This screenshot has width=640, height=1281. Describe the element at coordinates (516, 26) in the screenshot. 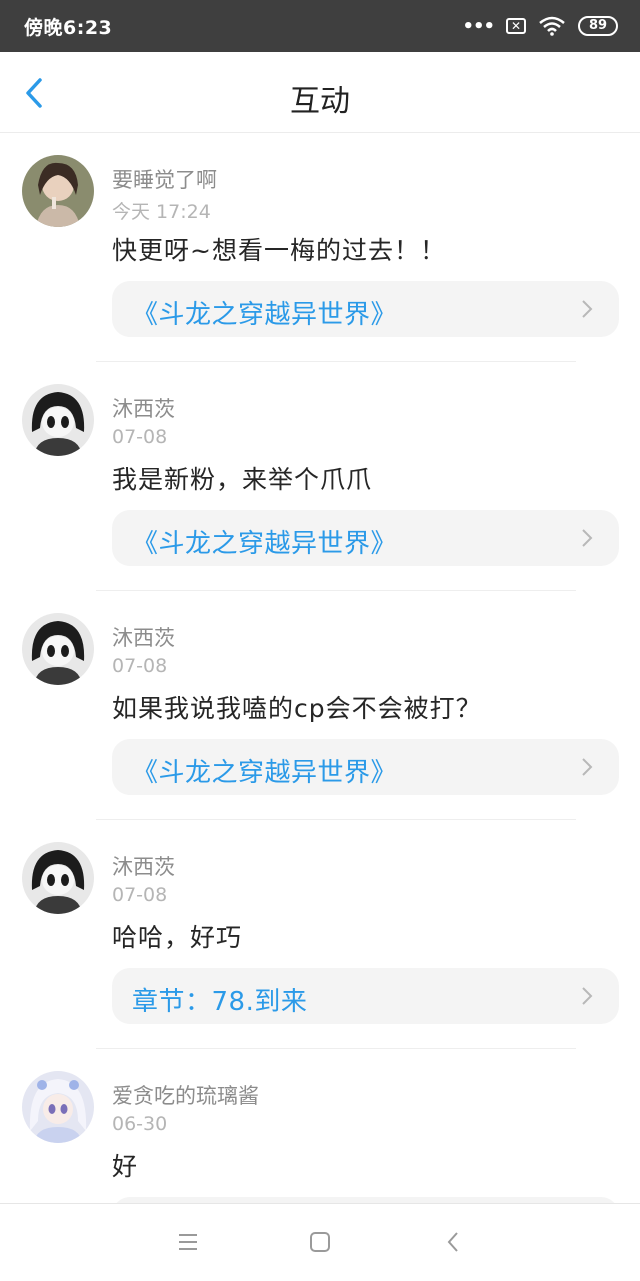

I see `sim-x-icon: ✕` at that location.